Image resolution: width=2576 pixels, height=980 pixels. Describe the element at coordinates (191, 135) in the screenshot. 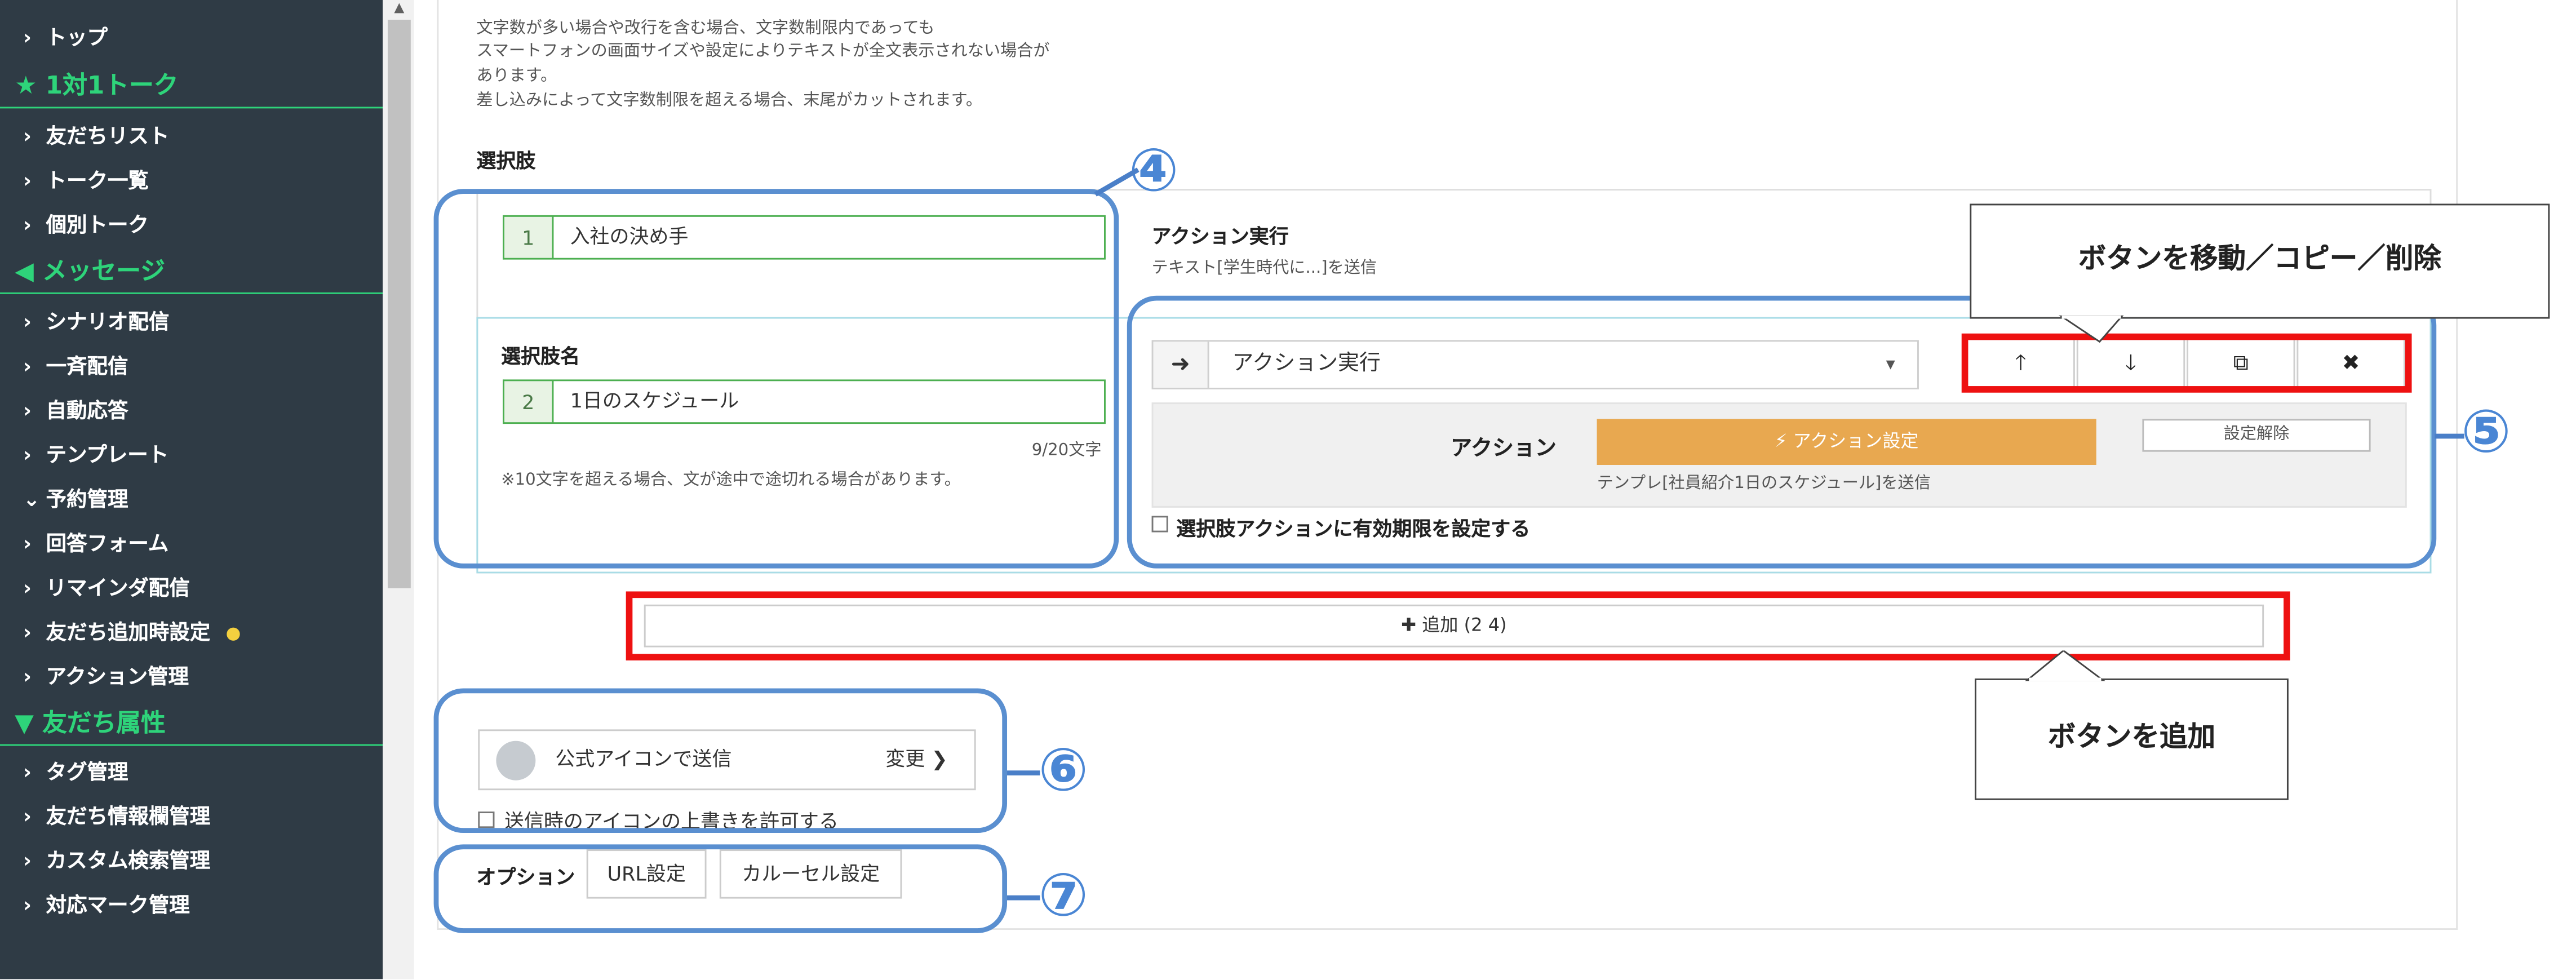

I see `sidebar-item-friend-list: › 友だちリスト` at that location.